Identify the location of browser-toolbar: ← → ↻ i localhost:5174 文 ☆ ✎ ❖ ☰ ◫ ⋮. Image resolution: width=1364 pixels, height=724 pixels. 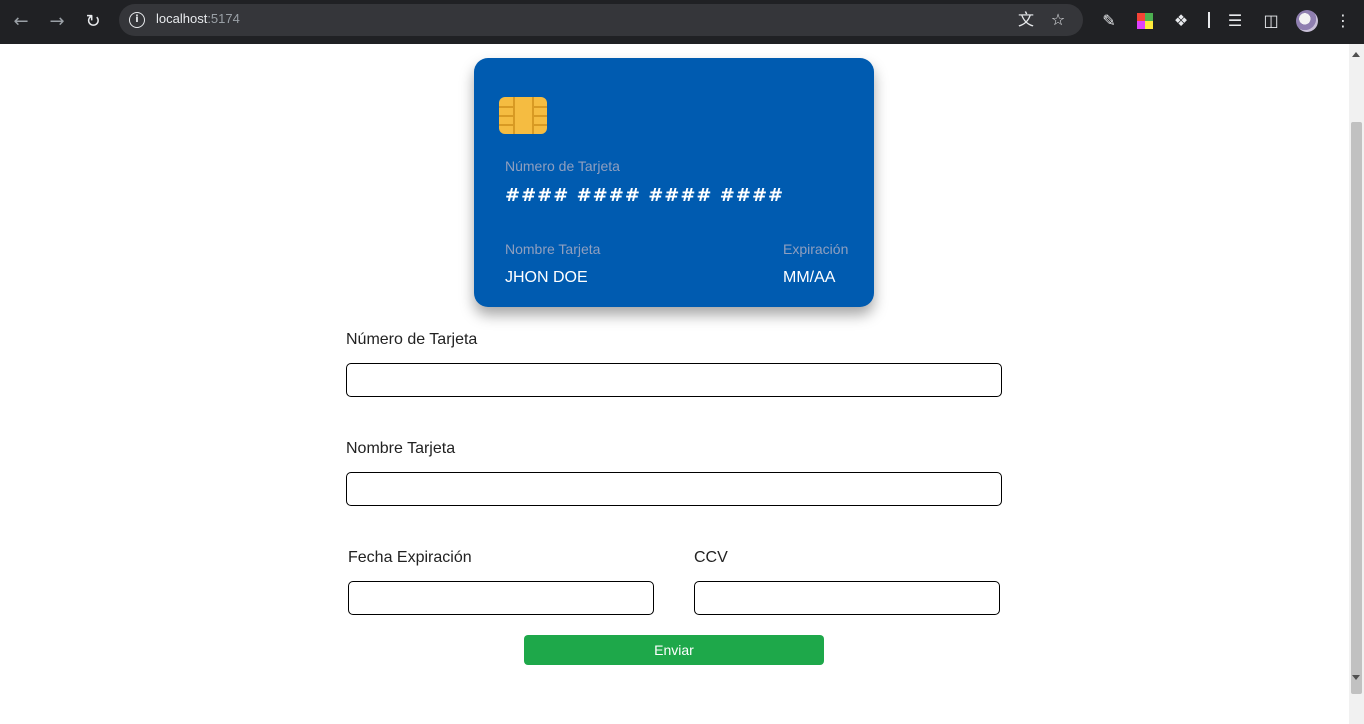
(682, 22).